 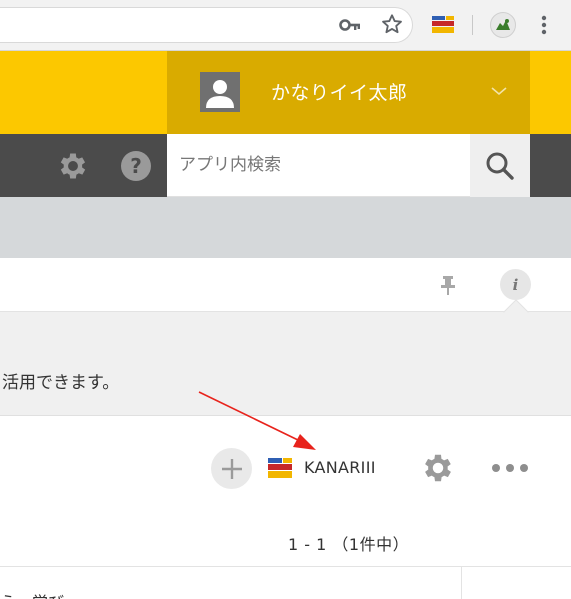 What do you see at coordinates (443, 25) in the screenshot?
I see `extension-icon` at bounding box center [443, 25].